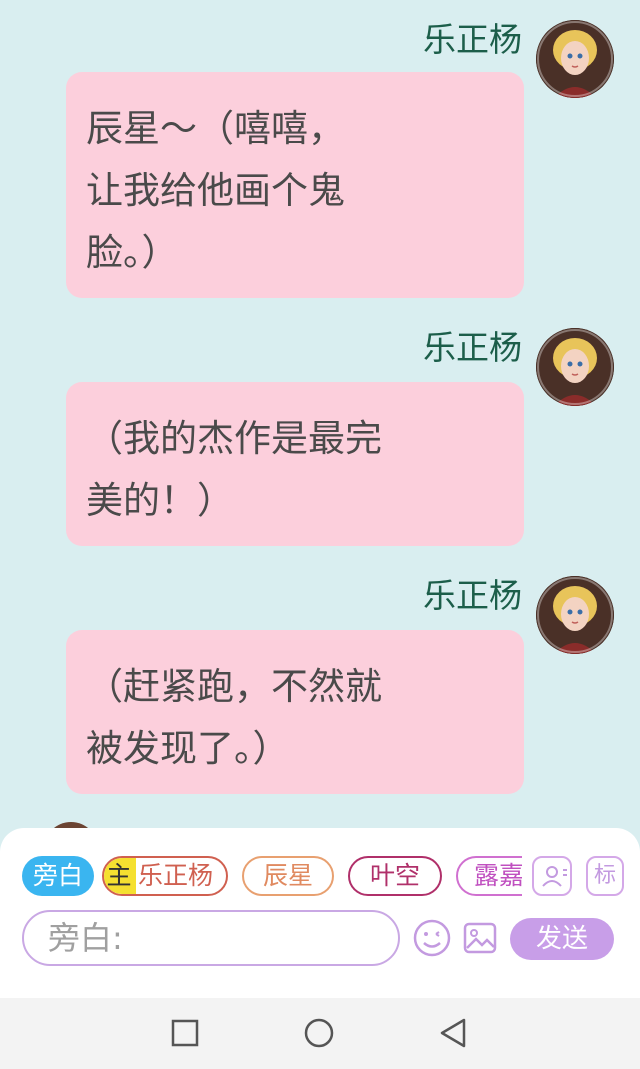  Describe the element at coordinates (562, 939) in the screenshot. I see `send-button: 发送` at that location.